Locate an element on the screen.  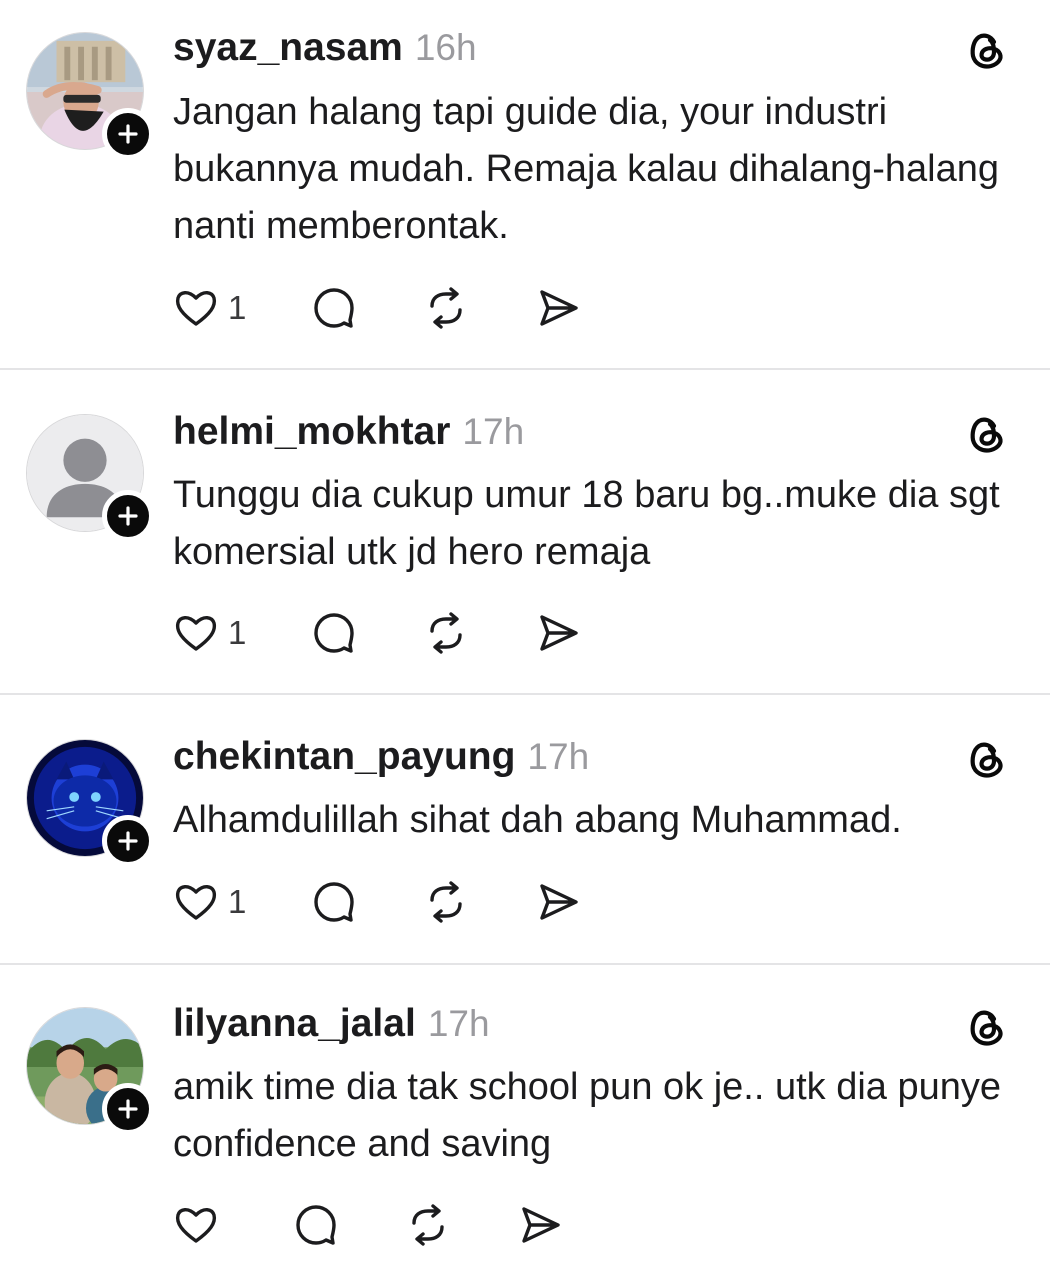
post-header: helmi_mokhtar 17h is located at coordinates (348, 435).